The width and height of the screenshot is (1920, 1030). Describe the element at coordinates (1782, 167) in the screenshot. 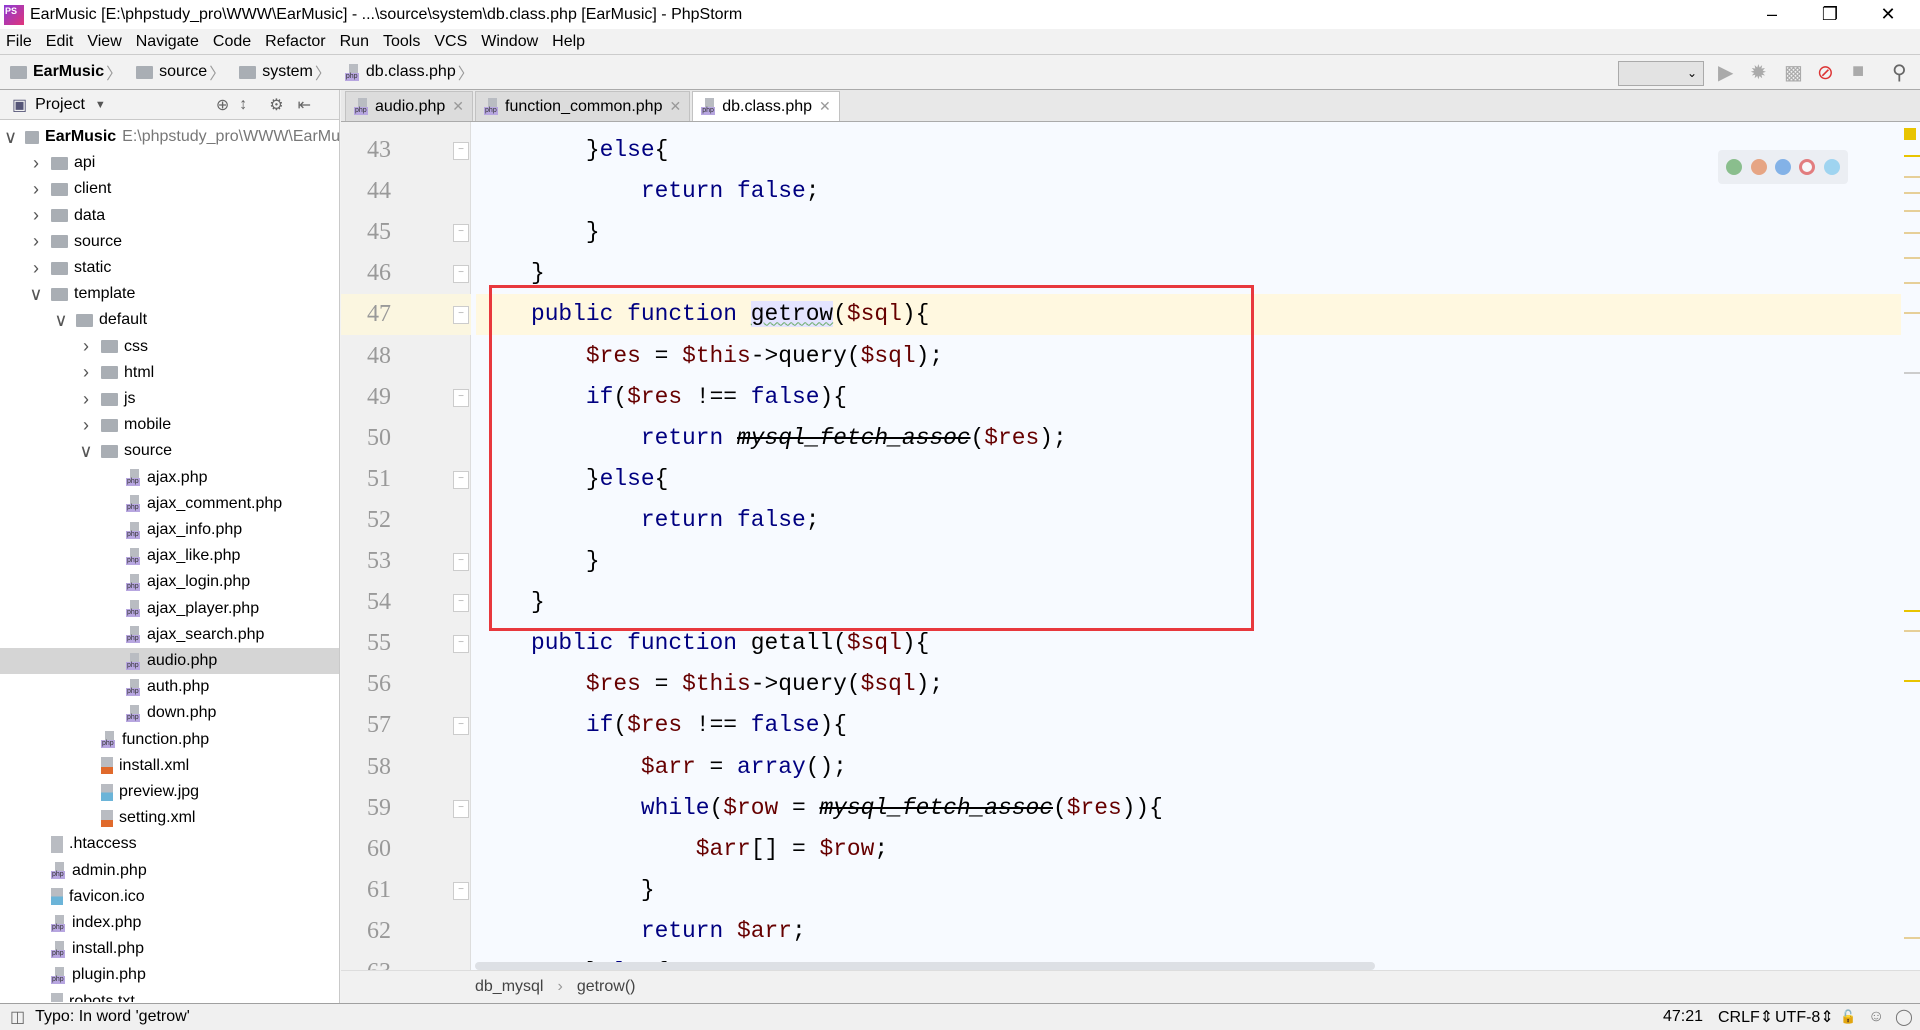

I see `safari-icon` at that location.